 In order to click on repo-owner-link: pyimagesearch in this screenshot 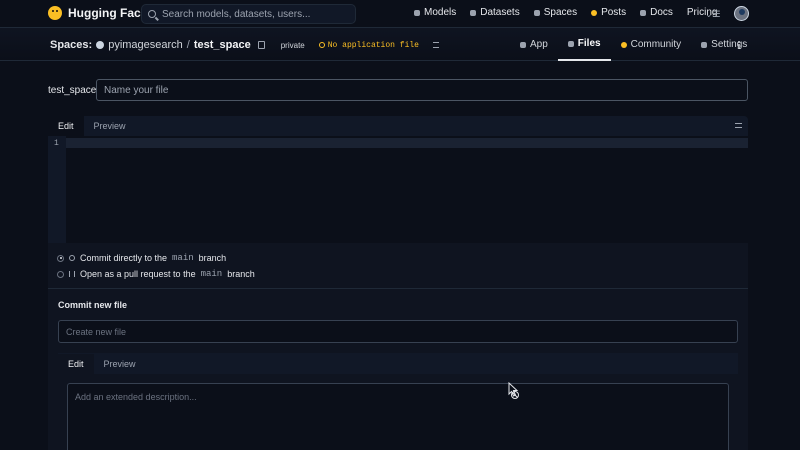, I will do `click(145, 45)`.